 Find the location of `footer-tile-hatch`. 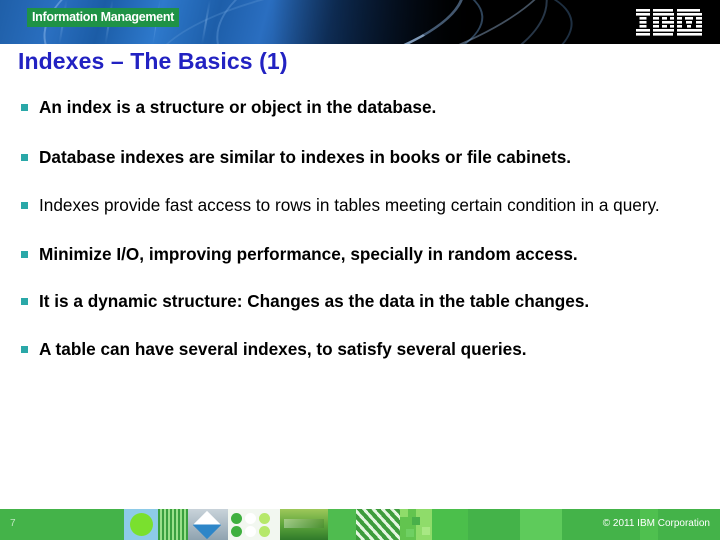

footer-tile-hatch is located at coordinates (378, 524).